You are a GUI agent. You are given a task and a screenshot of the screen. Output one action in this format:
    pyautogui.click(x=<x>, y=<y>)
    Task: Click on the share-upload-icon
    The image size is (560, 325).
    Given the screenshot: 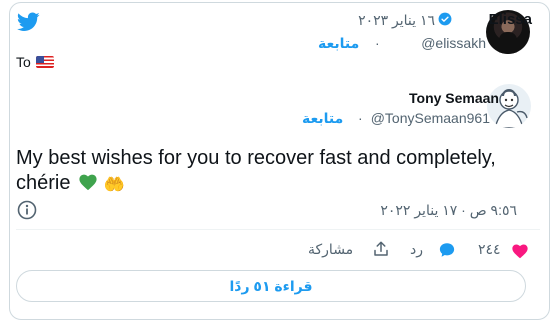 What is the action you would take?
    pyautogui.click(x=381, y=249)
    